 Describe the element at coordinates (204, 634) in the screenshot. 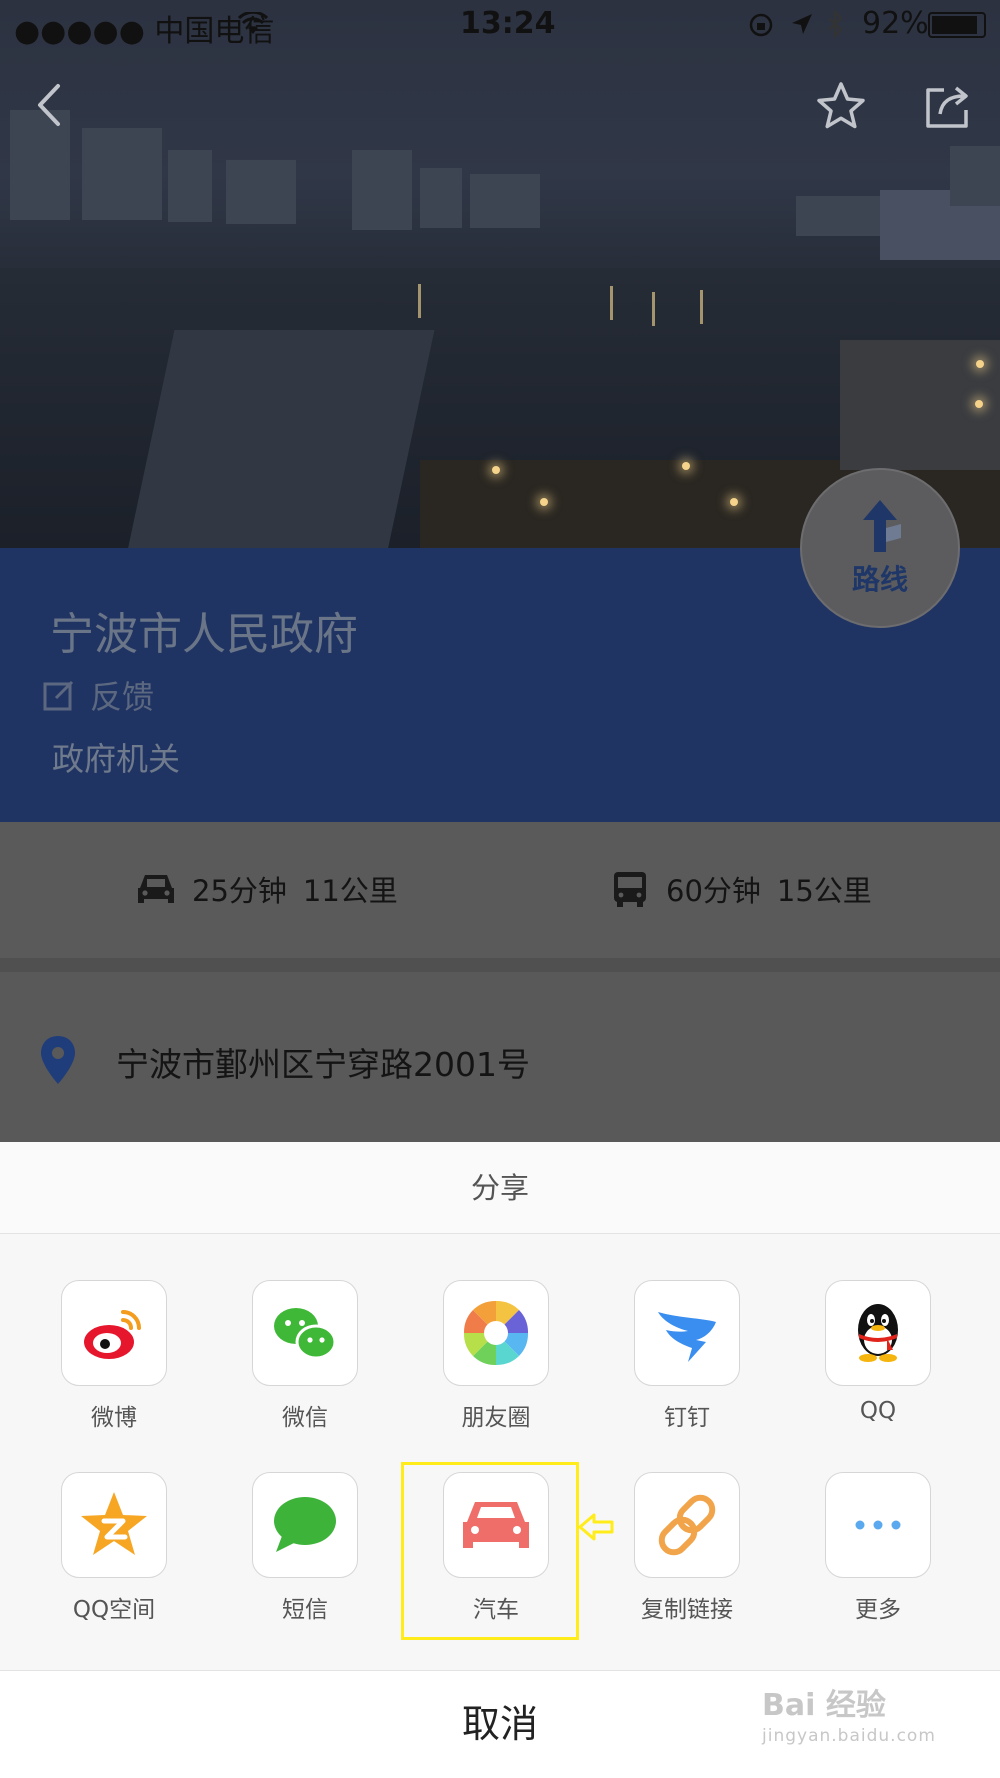

I see `place-name: 宁波市人民政府` at that location.